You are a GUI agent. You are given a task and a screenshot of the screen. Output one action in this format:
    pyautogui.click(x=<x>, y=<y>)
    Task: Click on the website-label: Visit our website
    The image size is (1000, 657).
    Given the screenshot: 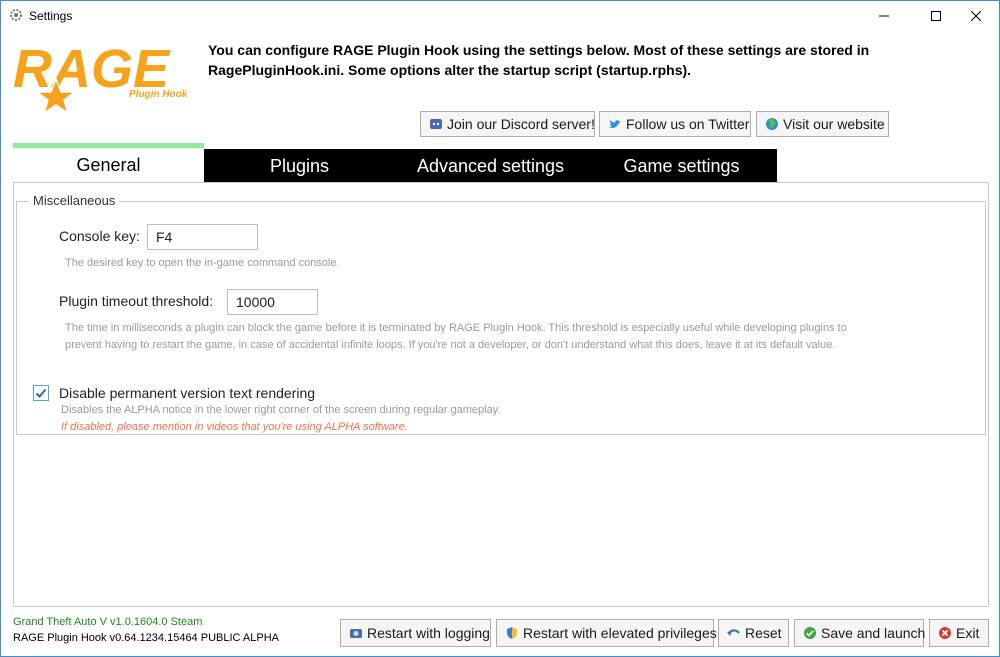 What is the action you would take?
    pyautogui.click(x=834, y=124)
    